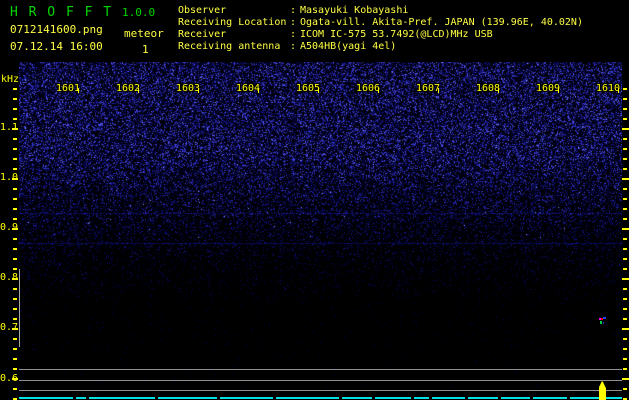  What do you see at coordinates (488, 88) in the screenshot?
I see `time-label: 1608` at bounding box center [488, 88].